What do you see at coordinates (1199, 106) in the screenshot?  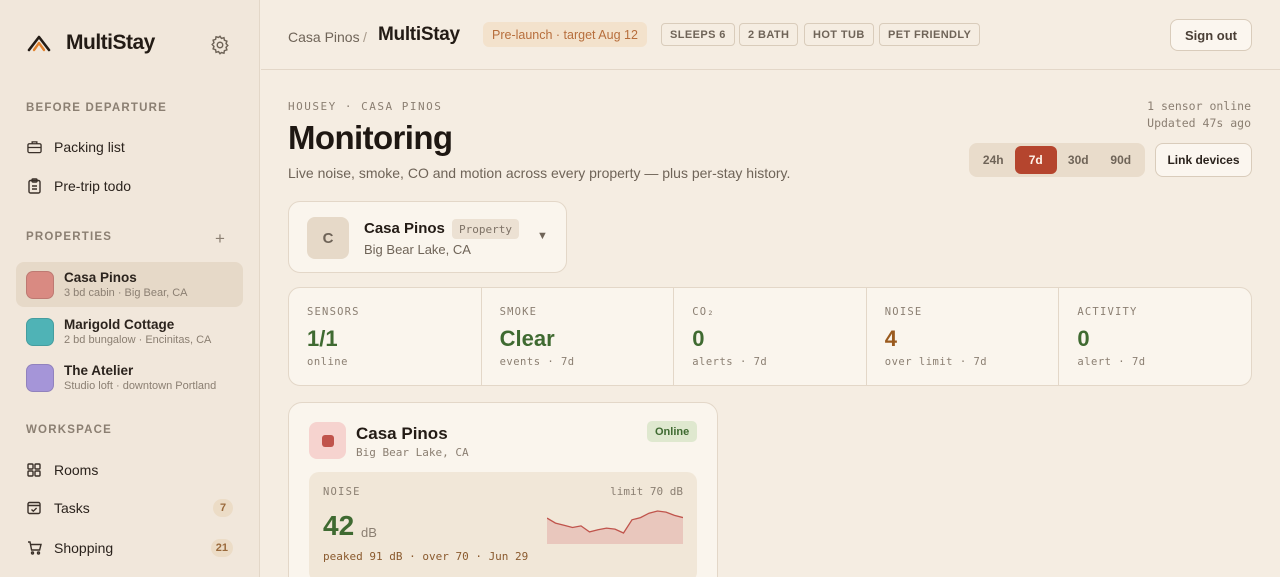 I see `sensor-status: 1 sensor online` at bounding box center [1199, 106].